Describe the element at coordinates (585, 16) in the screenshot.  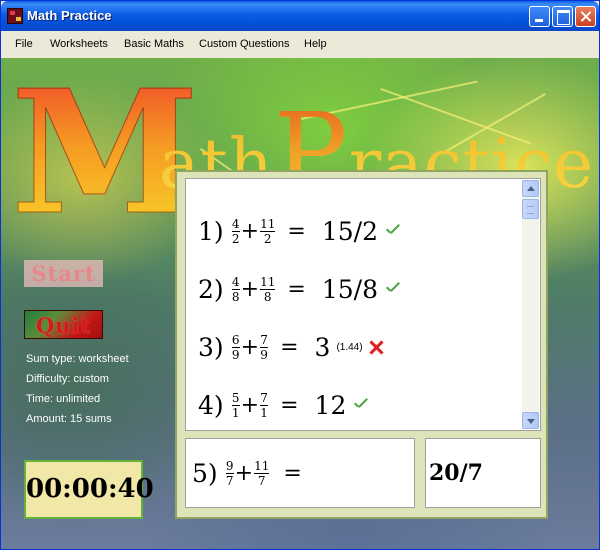
I see `close-button` at that location.